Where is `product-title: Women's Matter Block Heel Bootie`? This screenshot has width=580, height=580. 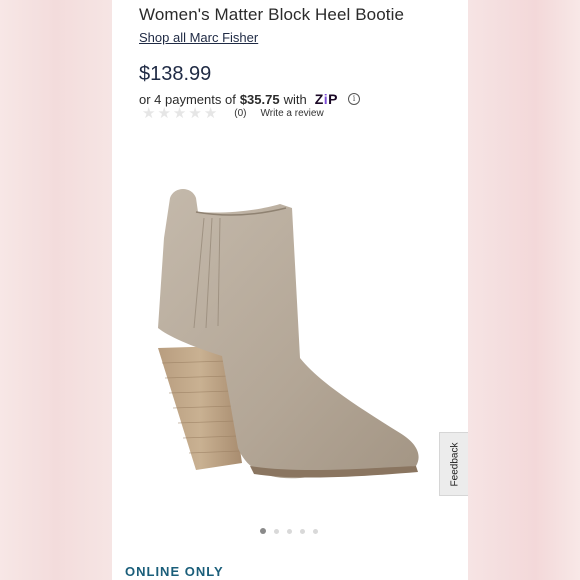
product-title: Women's Matter Block Heel Bootie is located at coordinates (272, 14).